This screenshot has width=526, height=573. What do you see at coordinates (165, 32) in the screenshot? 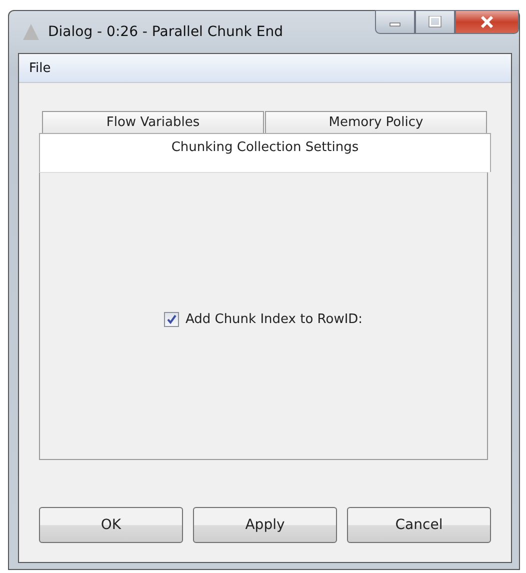
I see `window-title: Dialog - 0:26 - Parallel Chunk End` at bounding box center [165, 32].